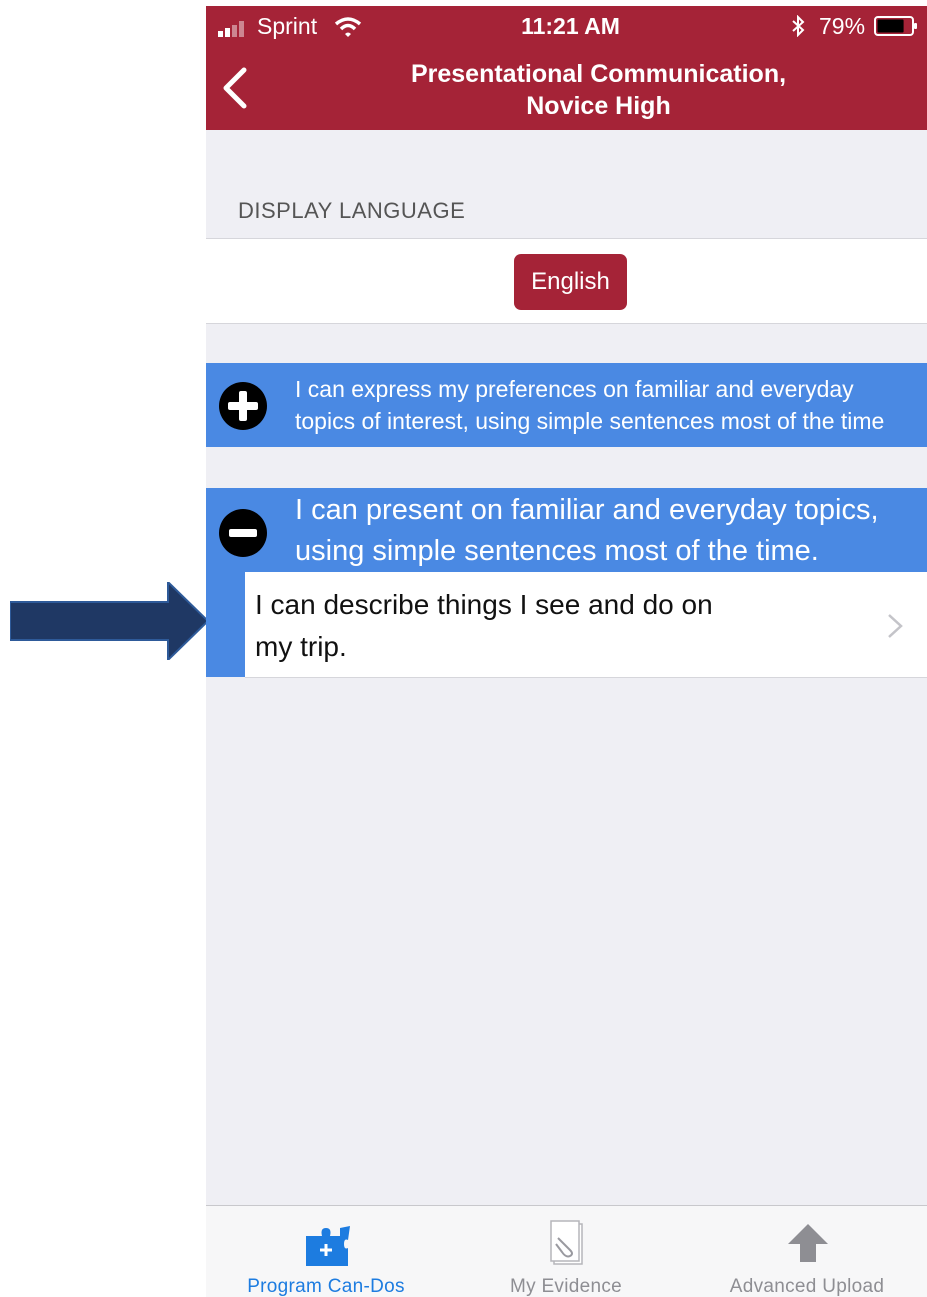  What do you see at coordinates (895, 26) in the screenshot?
I see `battery-icon` at bounding box center [895, 26].